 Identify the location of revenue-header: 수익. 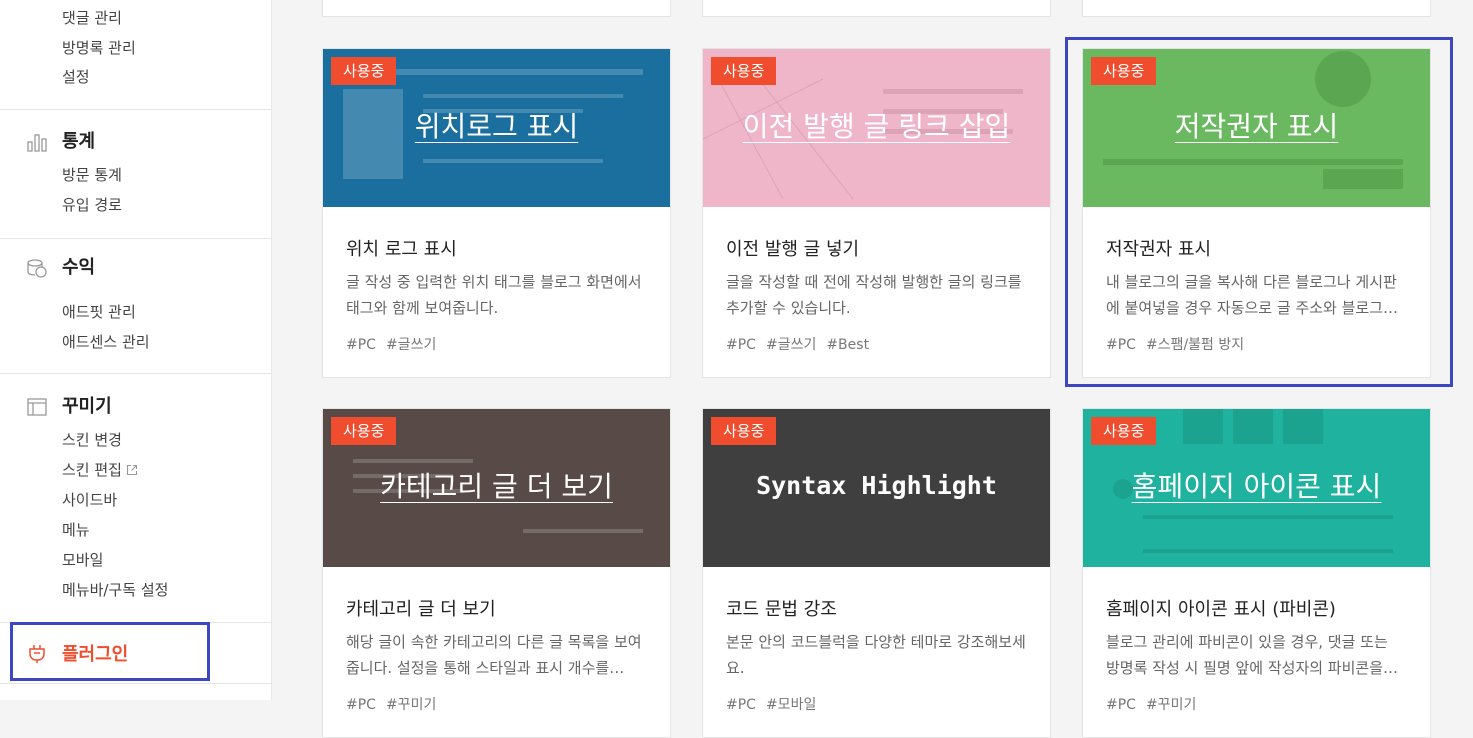
(60, 268).